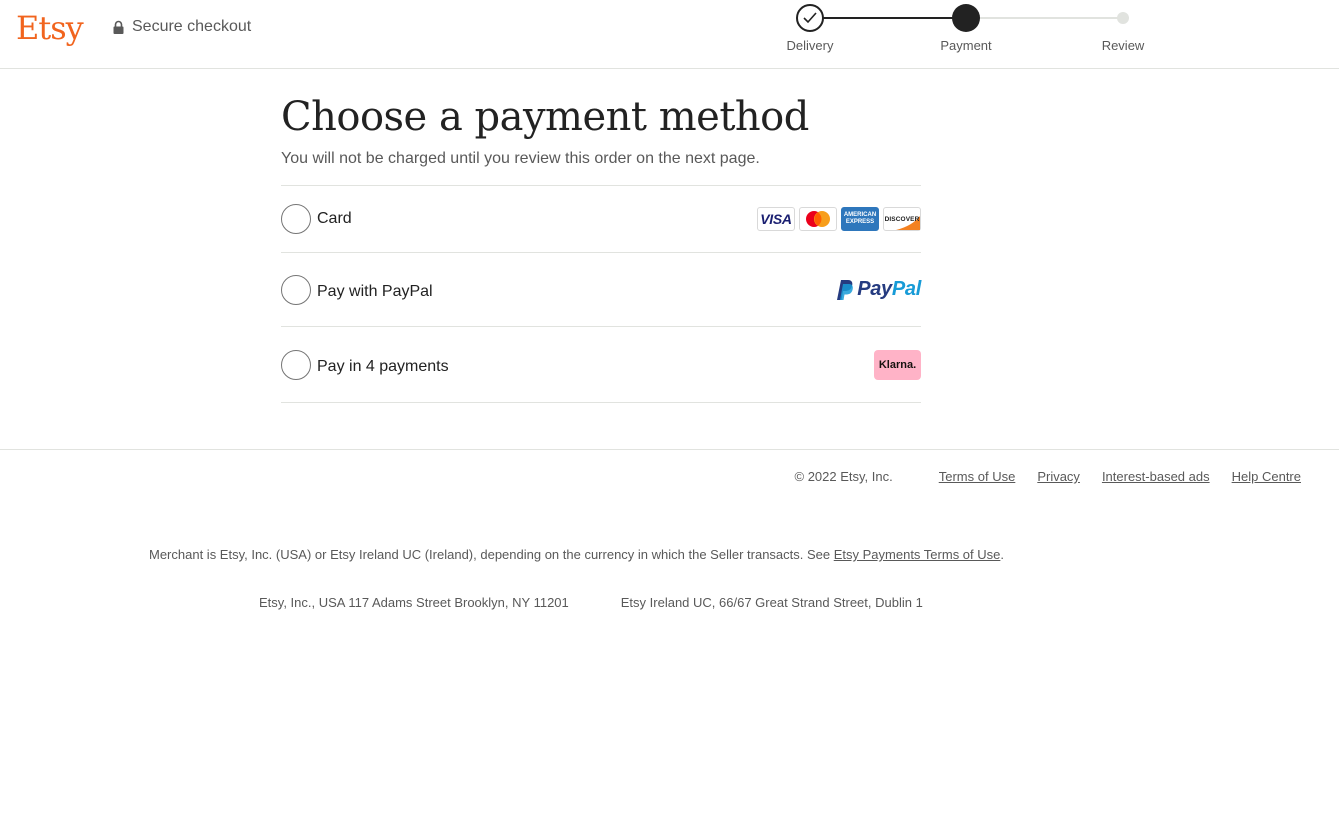 This screenshot has width=1339, height=832. What do you see at coordinates (1266, 476) in the screenshot?
I see `help-centre-link: Help Centre` at bounding box center [1266, 476].